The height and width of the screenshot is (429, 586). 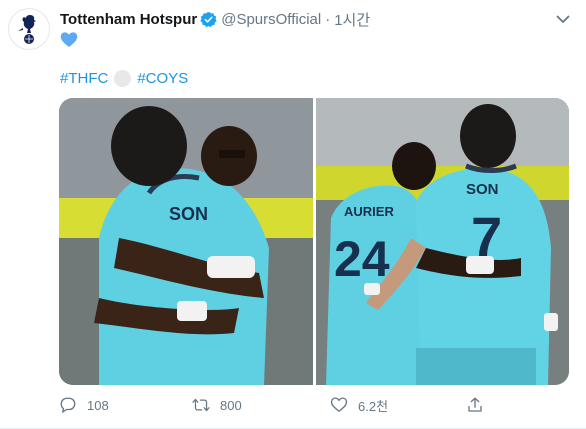 What do you see at coordinates (162, 78) in the screenshot?
I see `hashtag-coys: #COYS` at bounding box center [162, 78].